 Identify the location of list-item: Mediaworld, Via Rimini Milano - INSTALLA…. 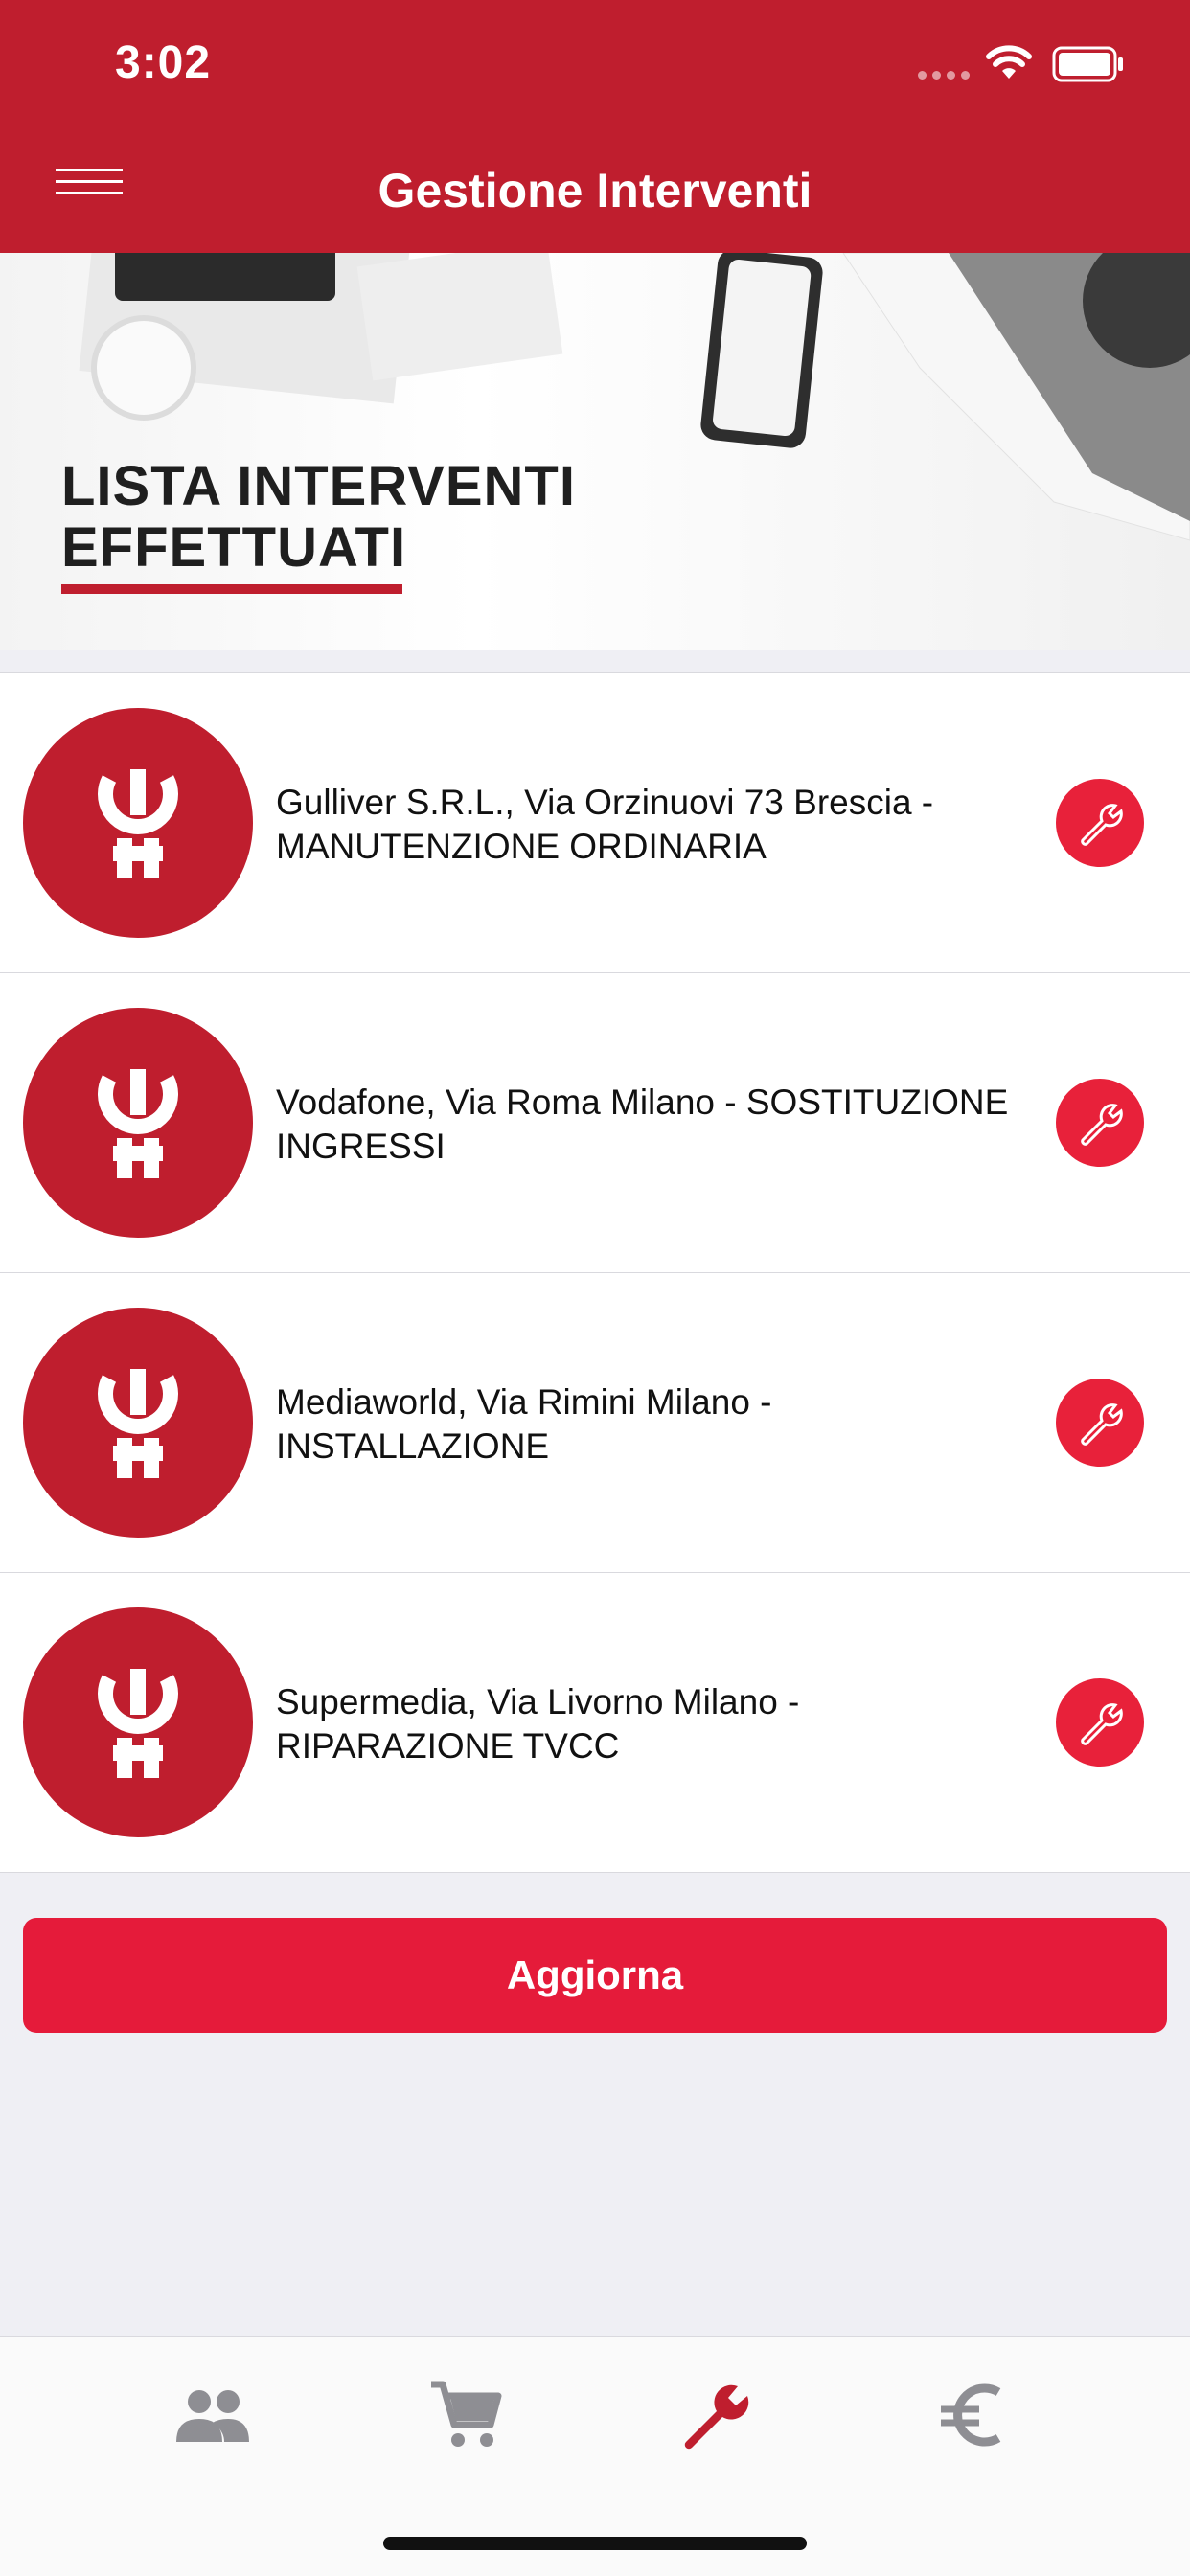
(595, 1423).